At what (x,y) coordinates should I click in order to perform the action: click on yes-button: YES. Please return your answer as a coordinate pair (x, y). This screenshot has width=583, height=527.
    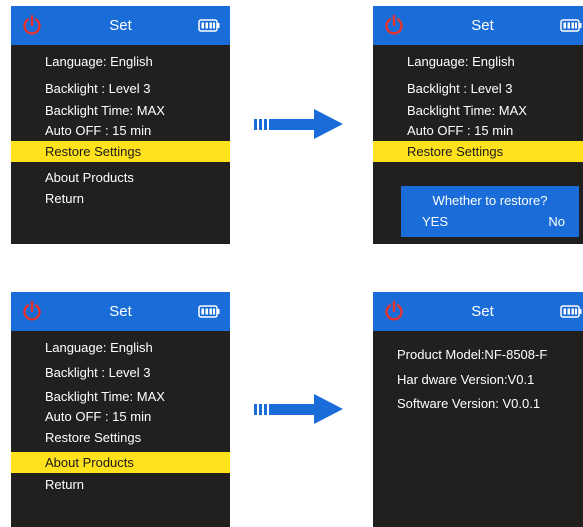
    Looking at the image, I should click on (435, 221).